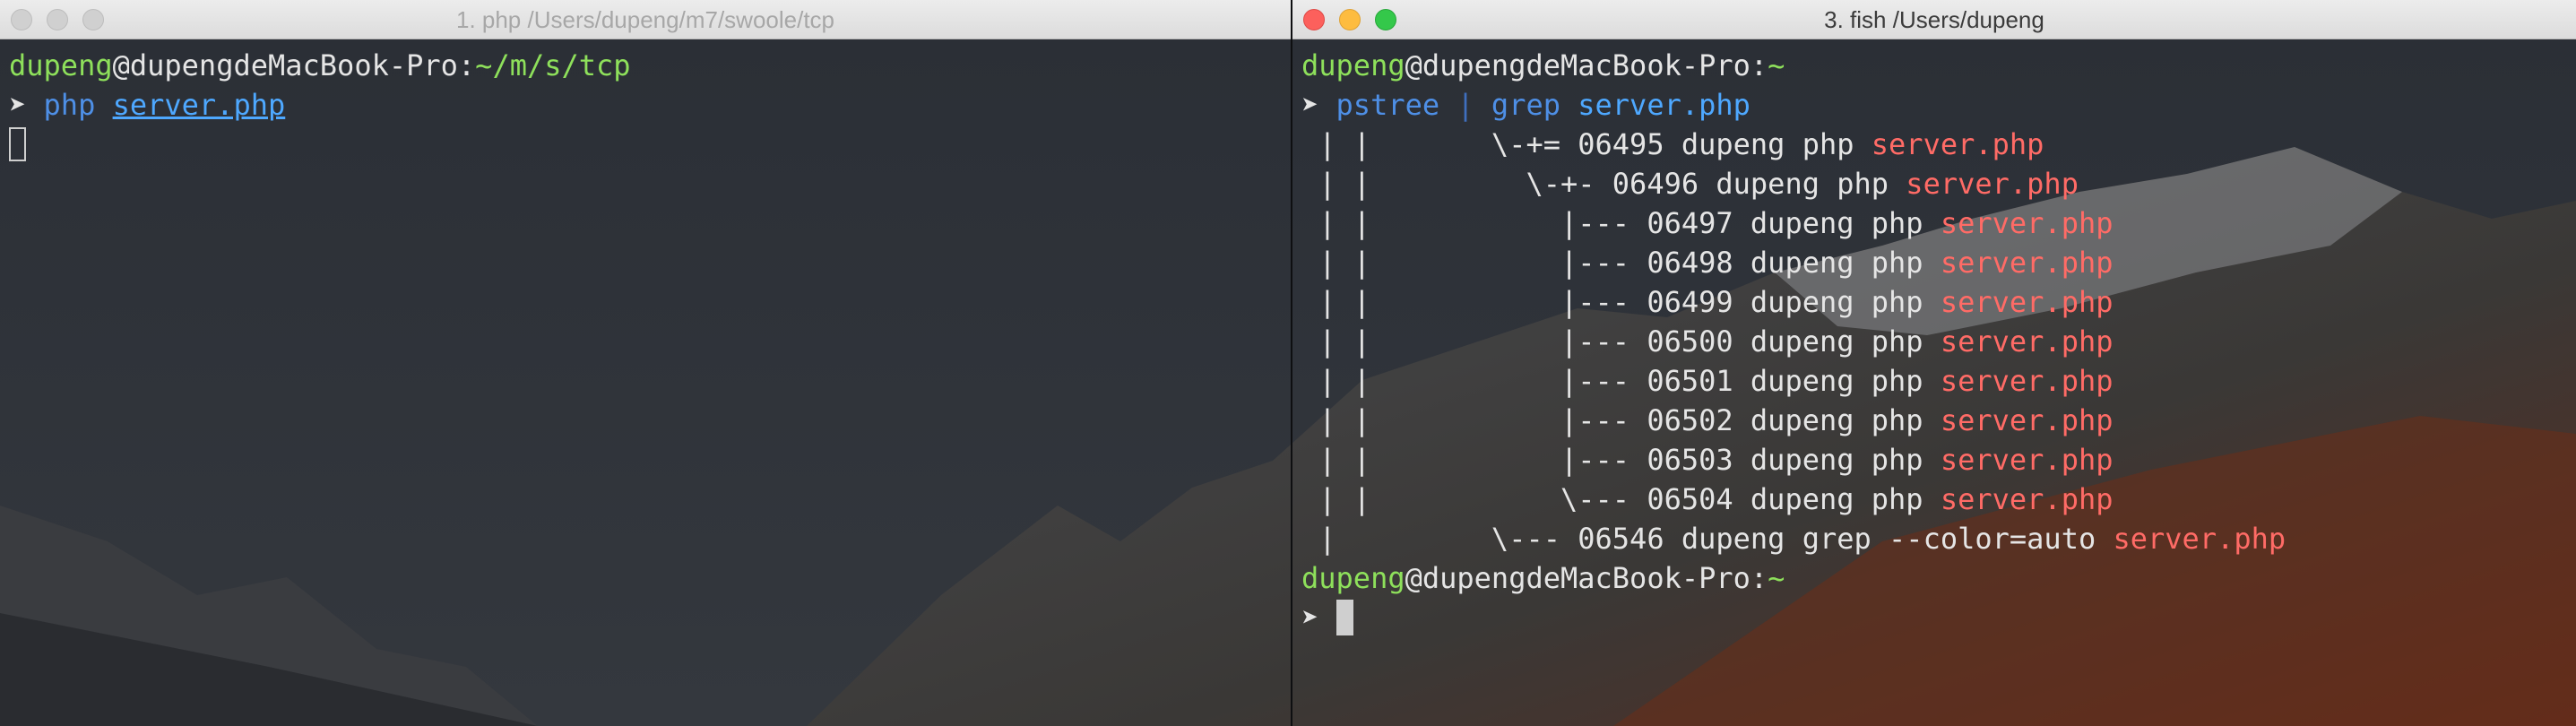 Image resolution: width=2576 pixels, height=726 pixels. Describe the element at coordinates (650, 105) in the screenshot. I see `command-line: ➤ php server.php` at that location.